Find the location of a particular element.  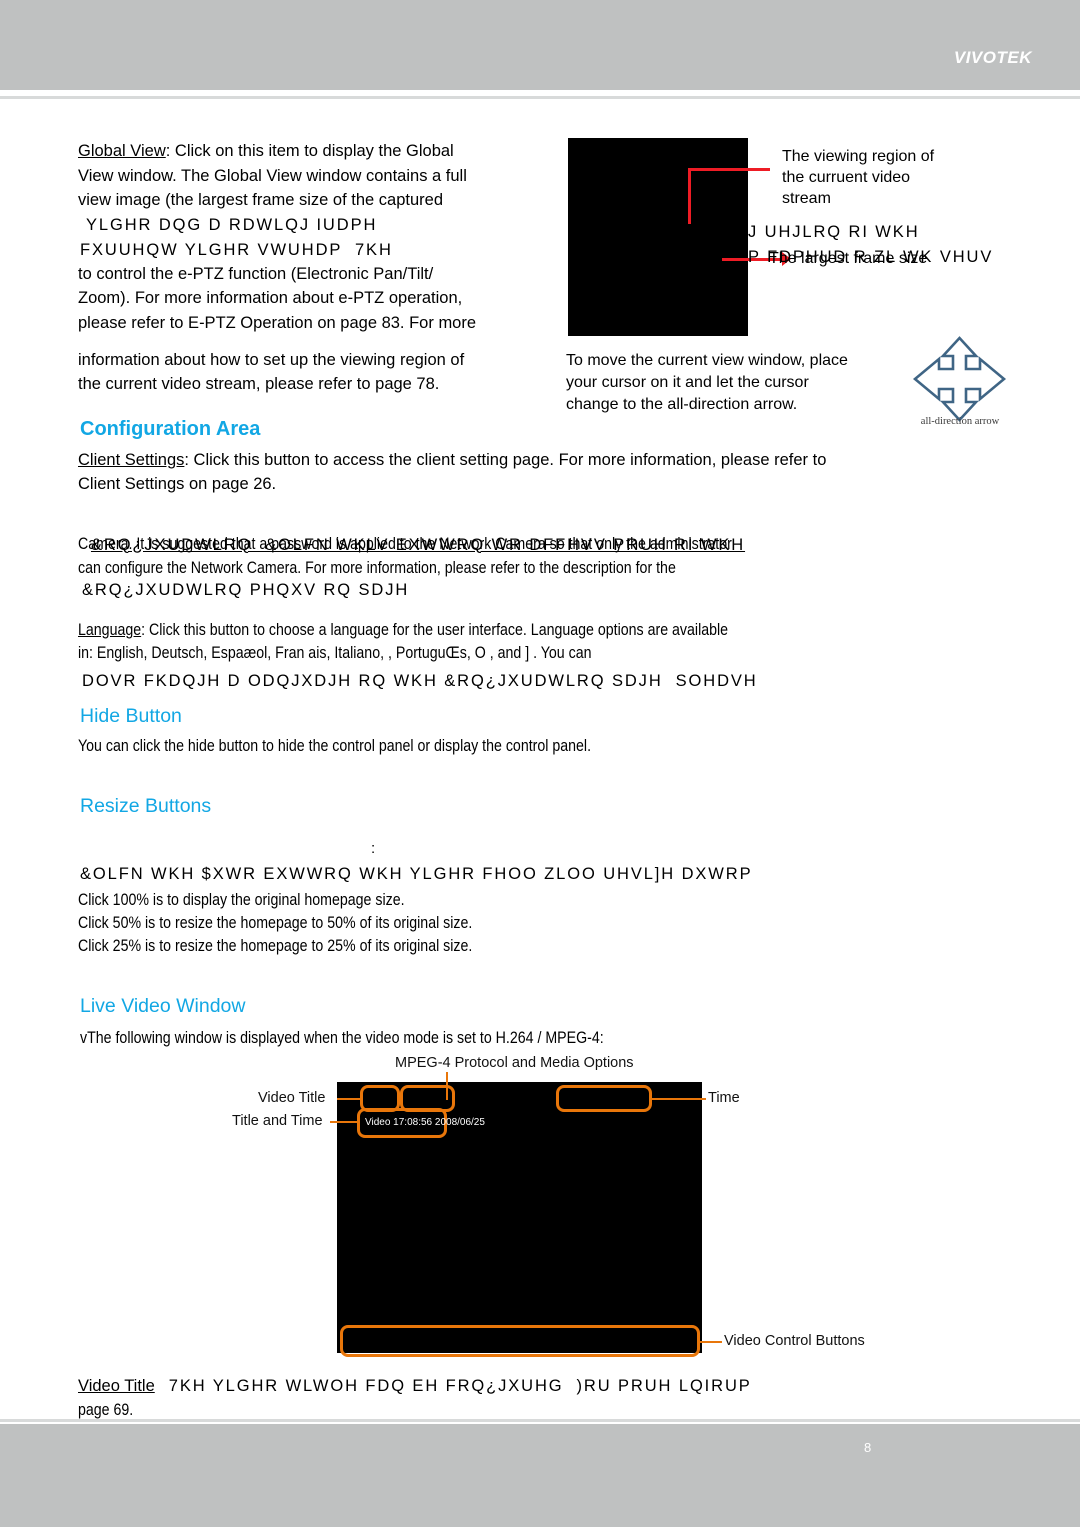

page-header-bar is located at coordinates (540, 45).